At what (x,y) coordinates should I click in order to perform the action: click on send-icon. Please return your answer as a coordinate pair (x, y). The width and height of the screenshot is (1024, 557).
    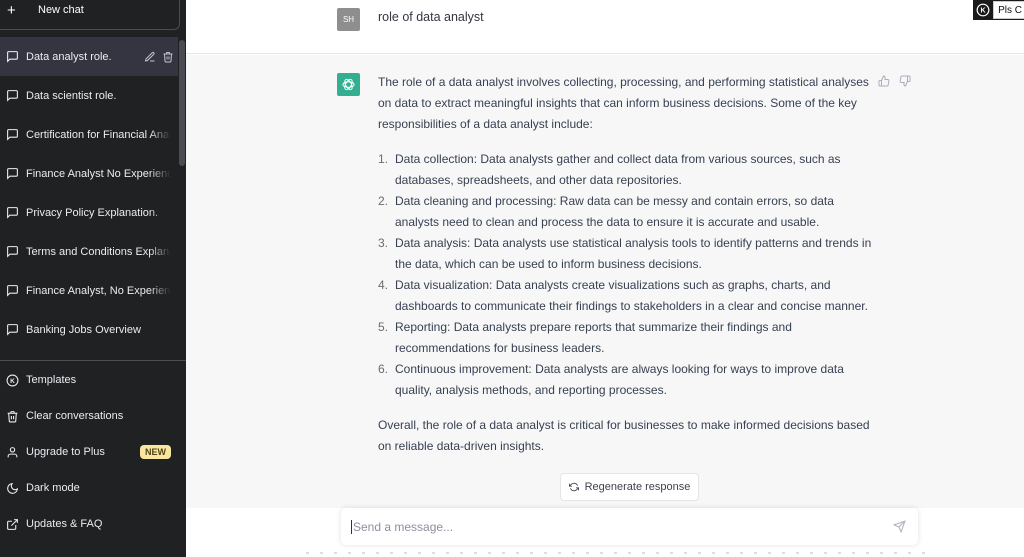
    Looking at the image, I should click on (899, 526).